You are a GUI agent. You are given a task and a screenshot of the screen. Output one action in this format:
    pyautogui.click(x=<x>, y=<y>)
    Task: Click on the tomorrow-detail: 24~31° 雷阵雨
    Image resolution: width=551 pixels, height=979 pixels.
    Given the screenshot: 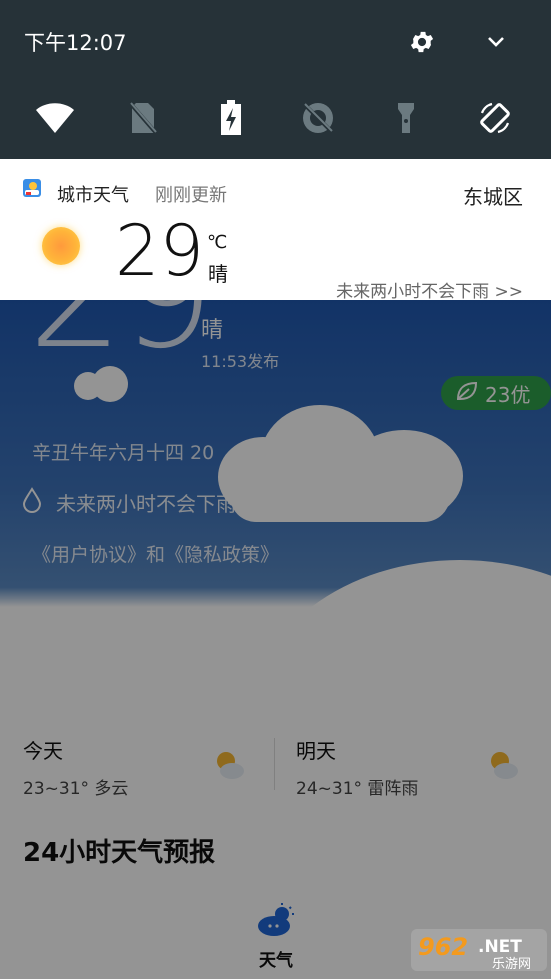 What is the action you would take?
    pyautogui.click(x=357, y=789)
    